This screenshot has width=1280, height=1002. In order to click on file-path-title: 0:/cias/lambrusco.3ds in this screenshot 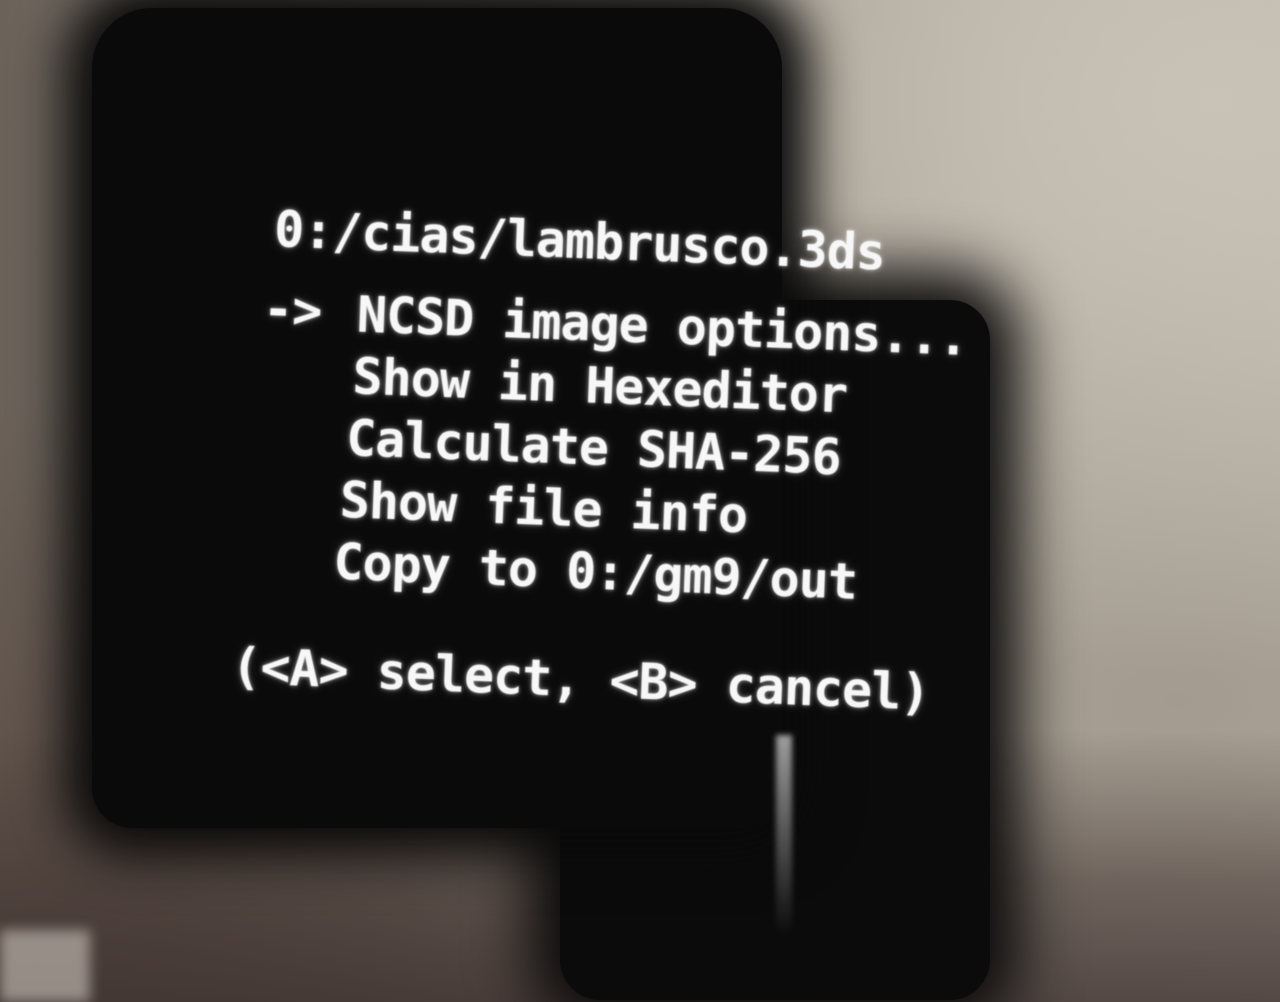, I will do `click(580, 241)`.